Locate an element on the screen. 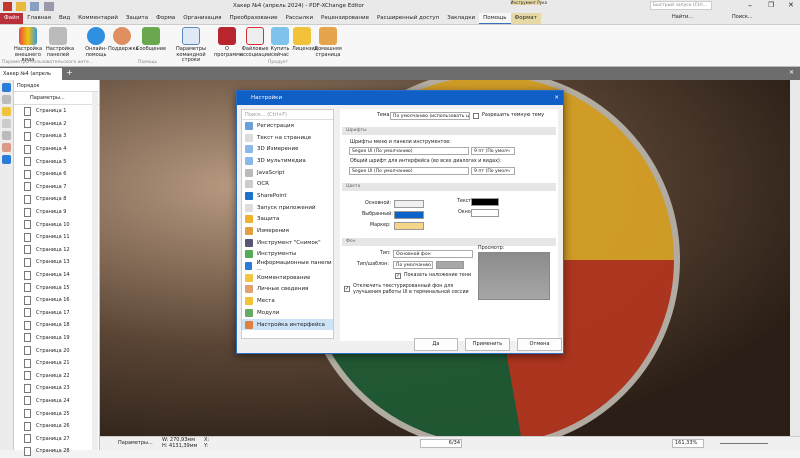 The width and height of the screenshot is (800, 458). page-list-item: Страница 13 is located at coordinates (56, 262).